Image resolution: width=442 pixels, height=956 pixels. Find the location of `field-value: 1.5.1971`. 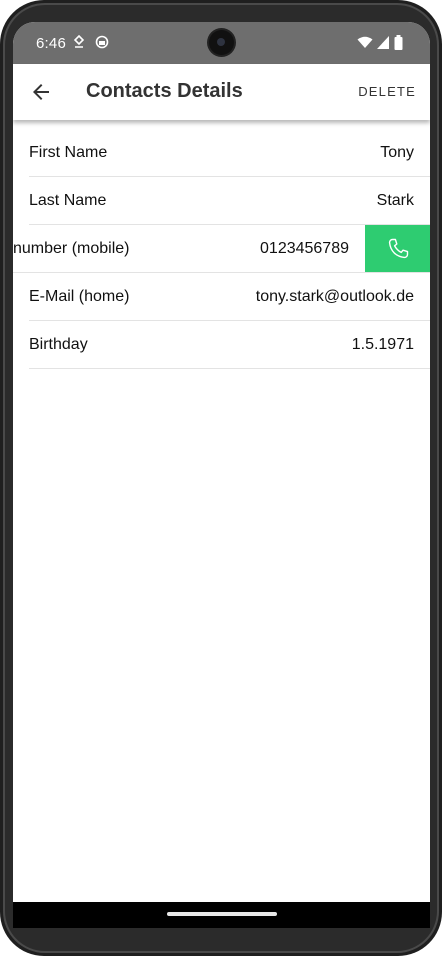

field-value: 1.5.1971 is located at coordinates (382, 344).